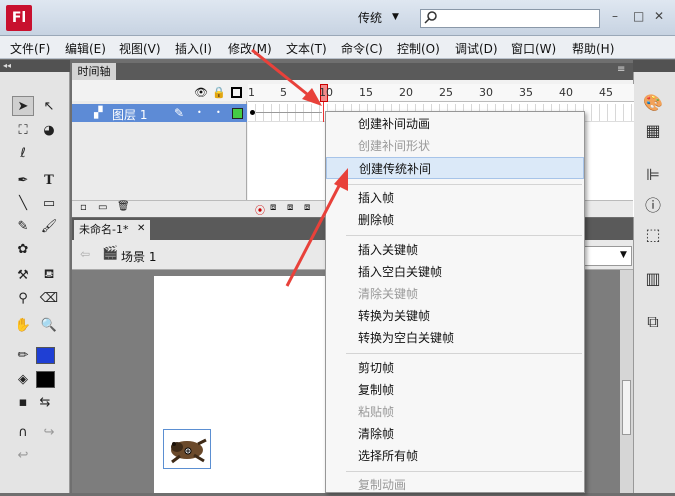  I want to click on deco-icon: ✿, so click(23, 249).